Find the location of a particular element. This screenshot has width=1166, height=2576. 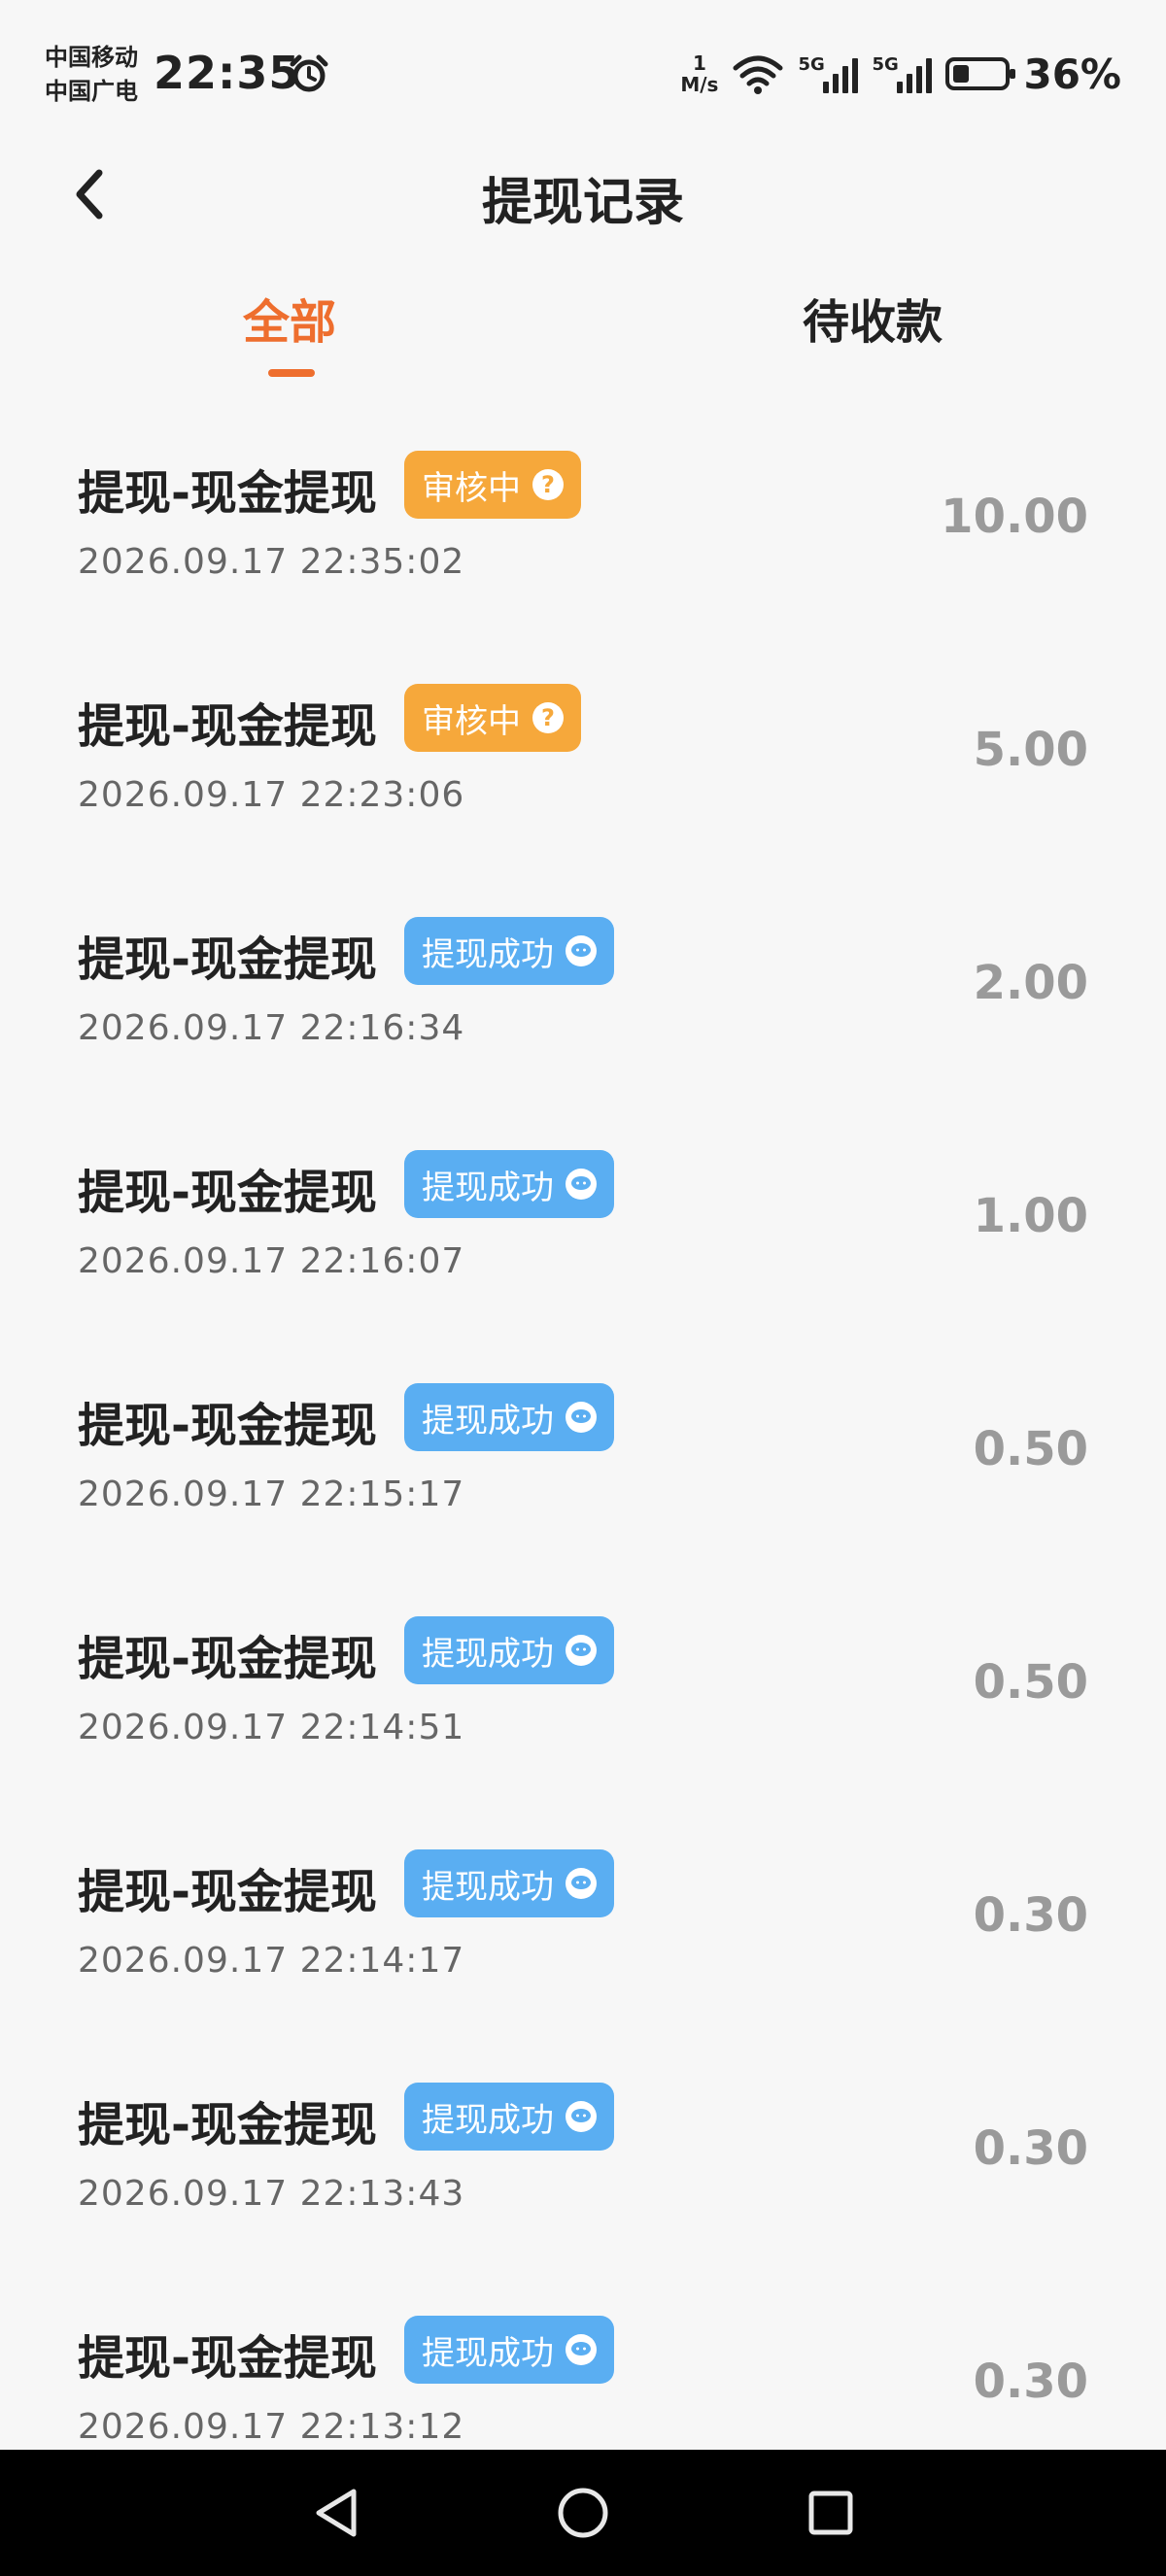

network-speed: 1 M/s is located at coordinates (699, 73).